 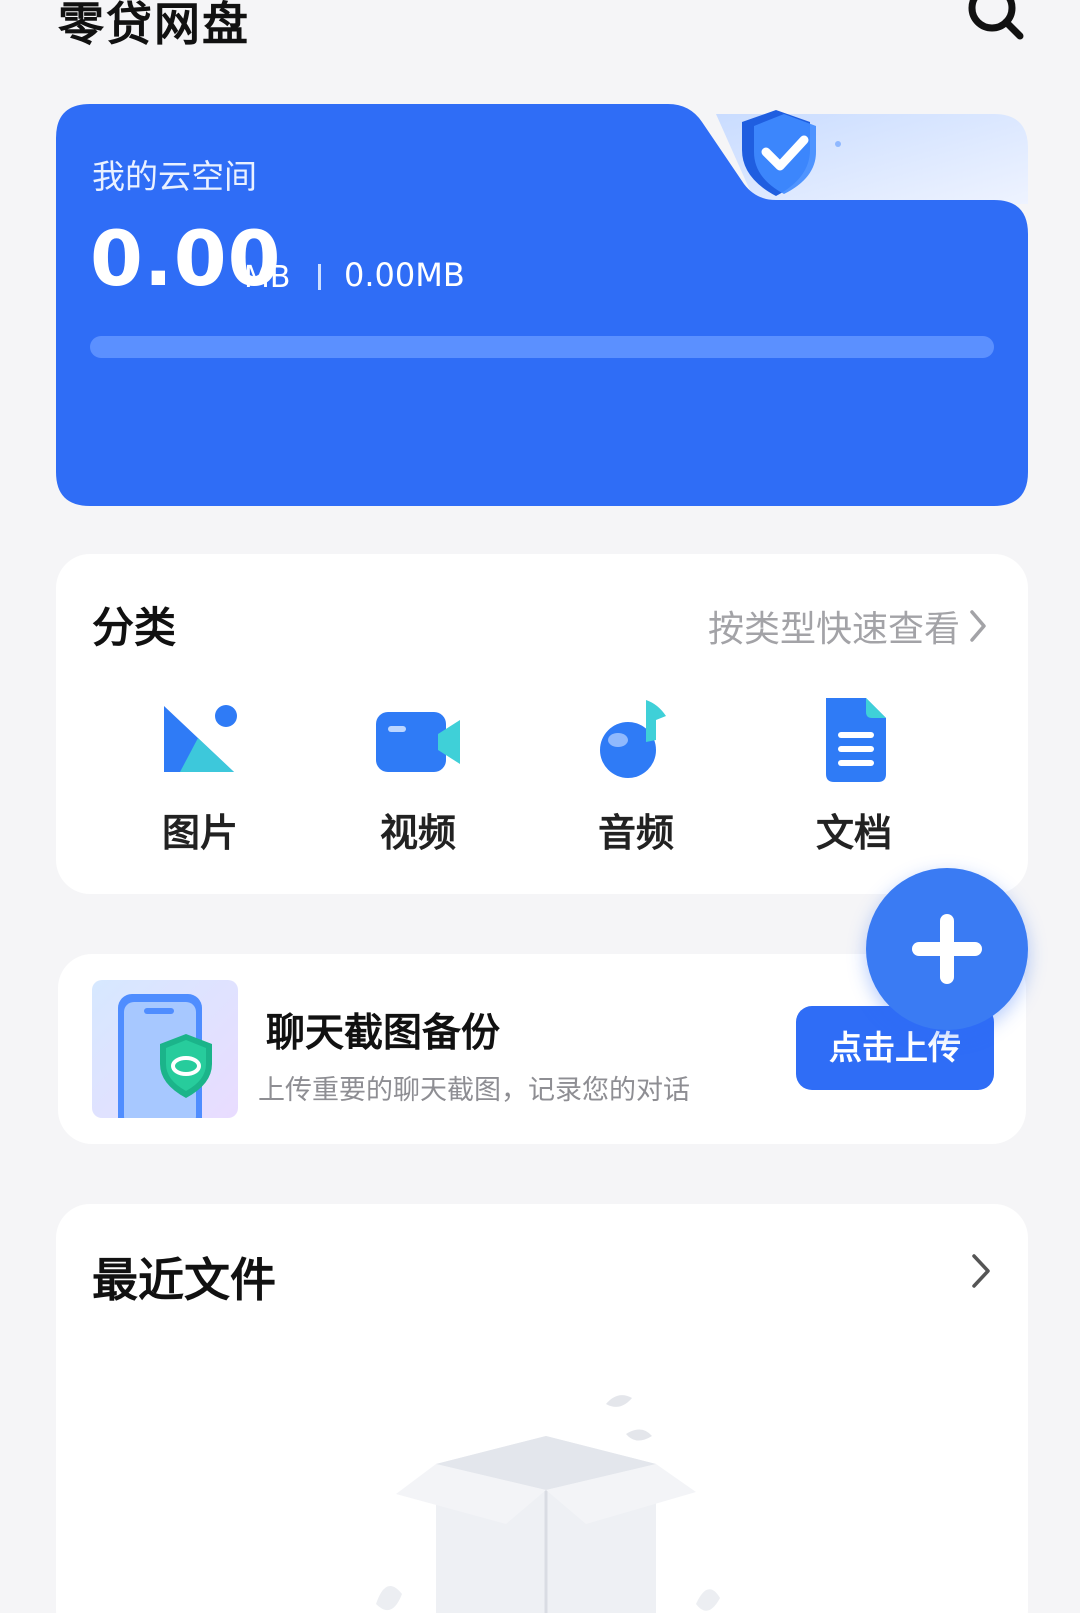 I want to click on search-icon, so click(x=996, y=20).